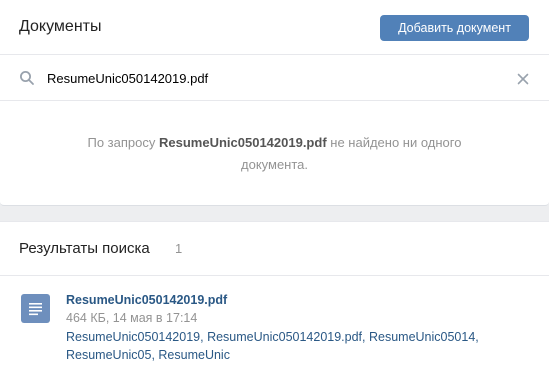 Image resolution: width=549 pixels, height=372 pixels. What do you see at coordinates (35, 308) in the screenshot?
I see `document-icon` at bounding box center [35, 308].